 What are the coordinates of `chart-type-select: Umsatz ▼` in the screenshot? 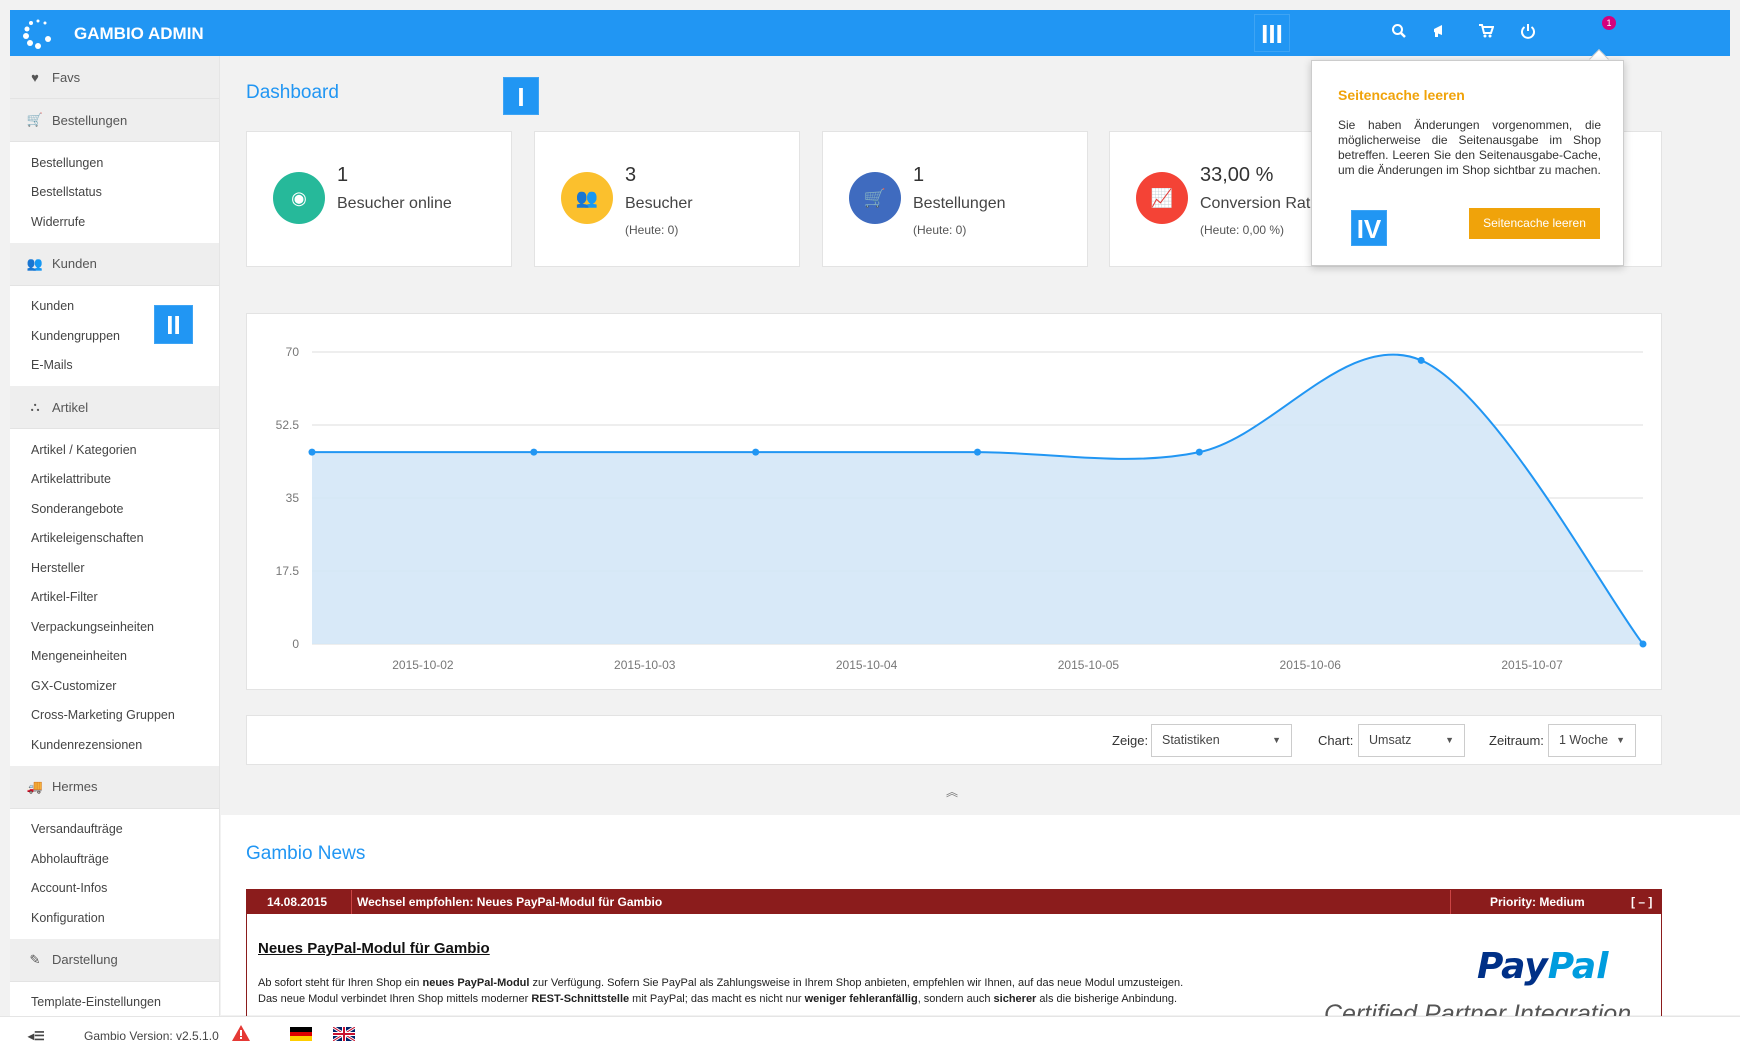 It's located at (1411, 740).